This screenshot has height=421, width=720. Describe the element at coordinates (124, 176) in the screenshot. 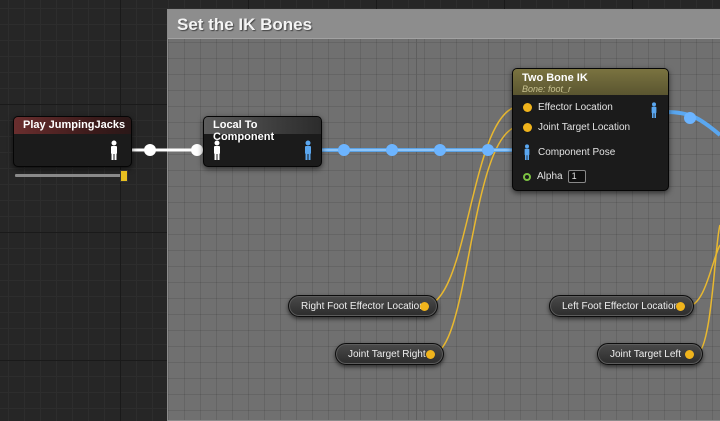

I see `slider-handle` at that location.